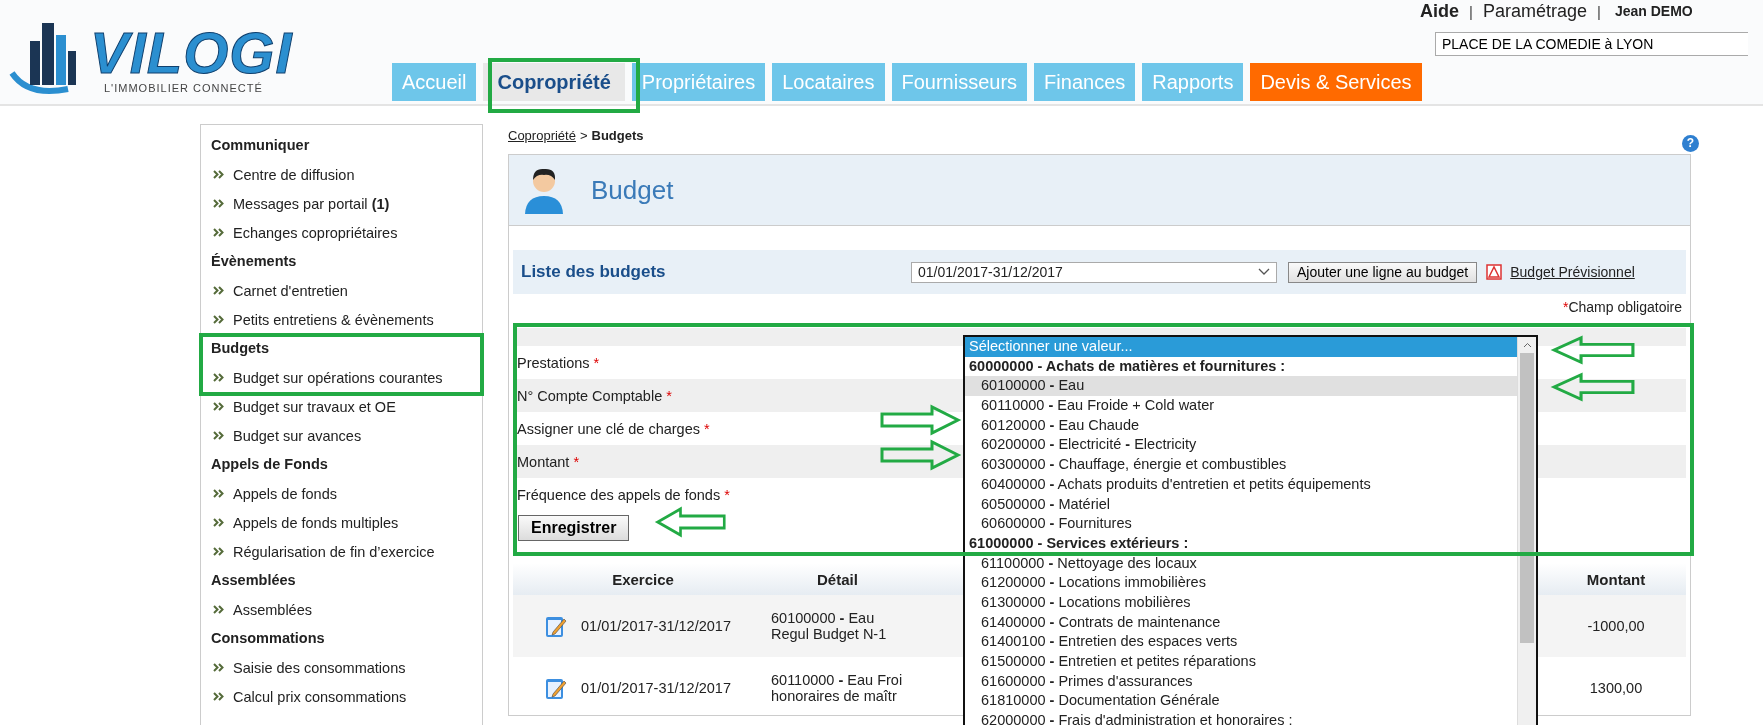 The image size is (1763, 725). Describe the element at coordinates (837, 579) in the screenshot. I see `column-header: Détail` at that location.